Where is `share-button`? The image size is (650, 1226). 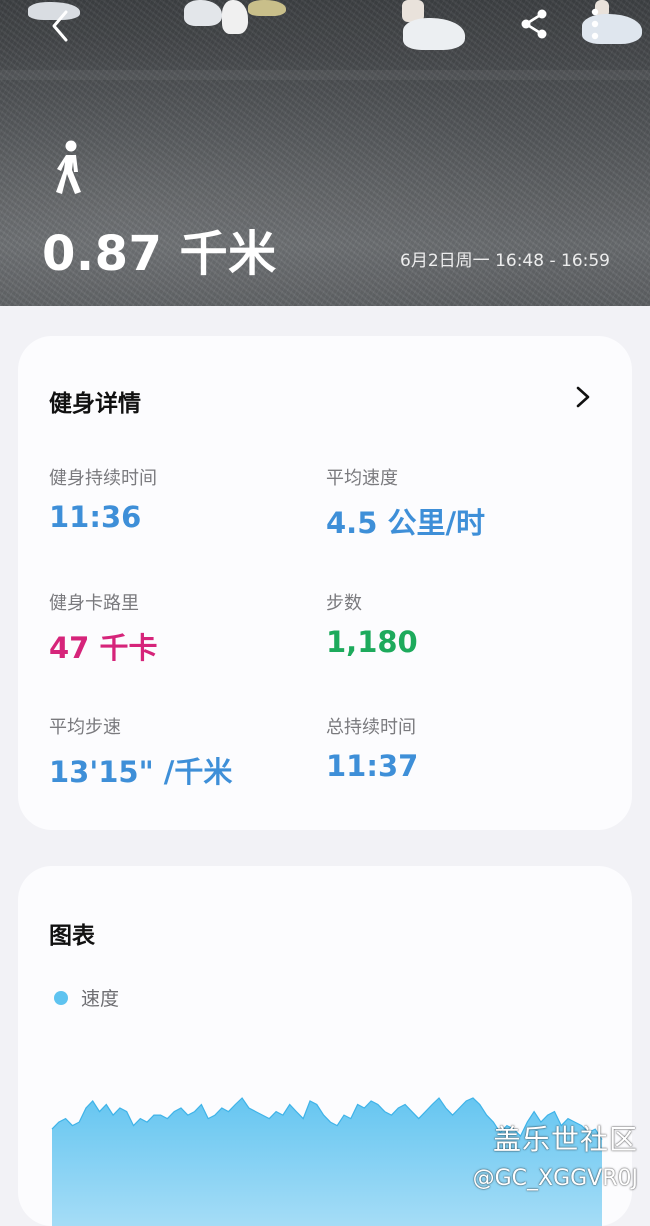
share-button is located at coordinates (534, 24).